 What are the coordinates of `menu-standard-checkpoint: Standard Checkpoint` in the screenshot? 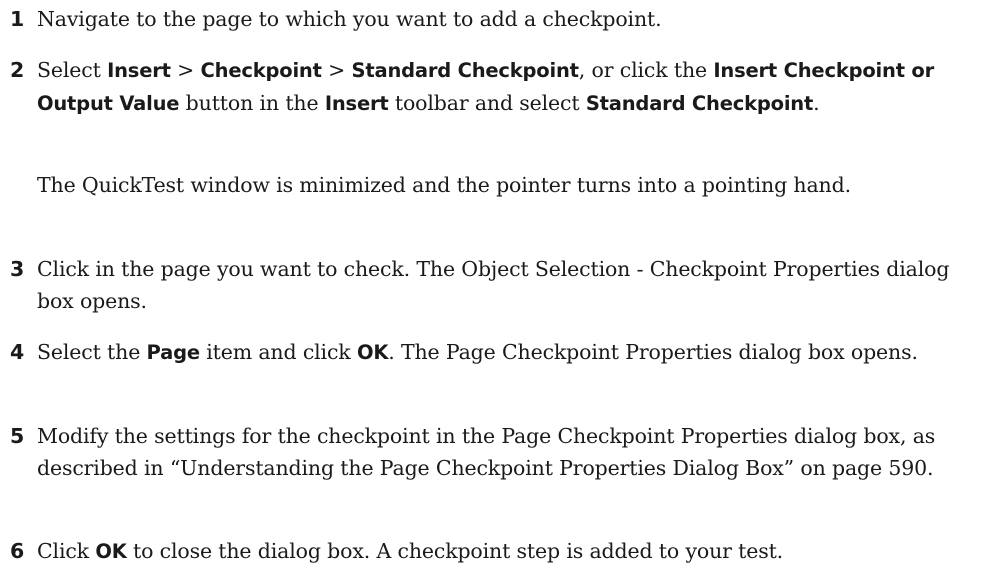 It's located at (465, 70).